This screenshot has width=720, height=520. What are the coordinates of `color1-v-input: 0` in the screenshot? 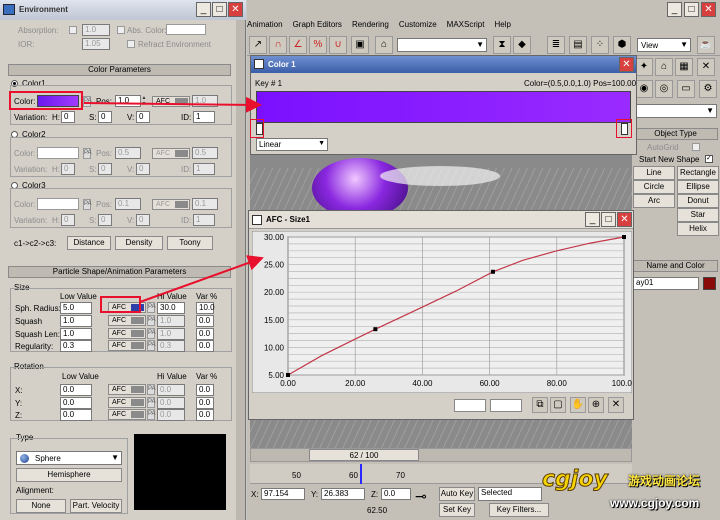 It's located at (143, 117).